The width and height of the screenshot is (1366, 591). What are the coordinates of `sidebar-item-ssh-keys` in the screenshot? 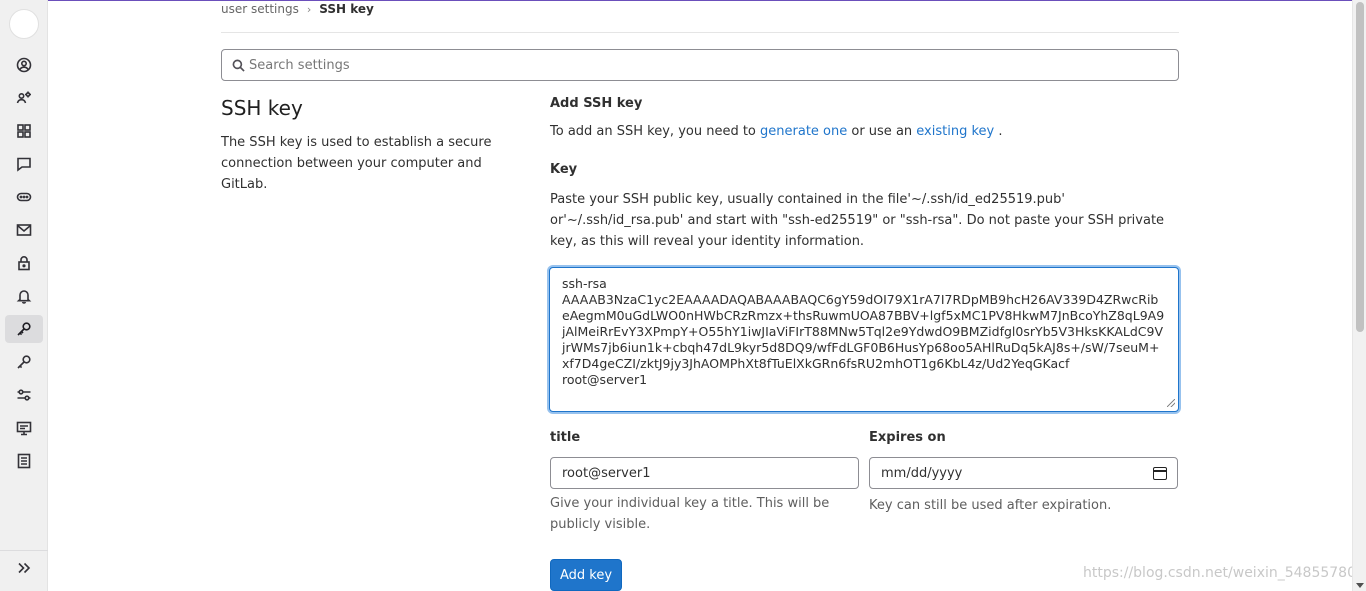 It's located at (24, 329).